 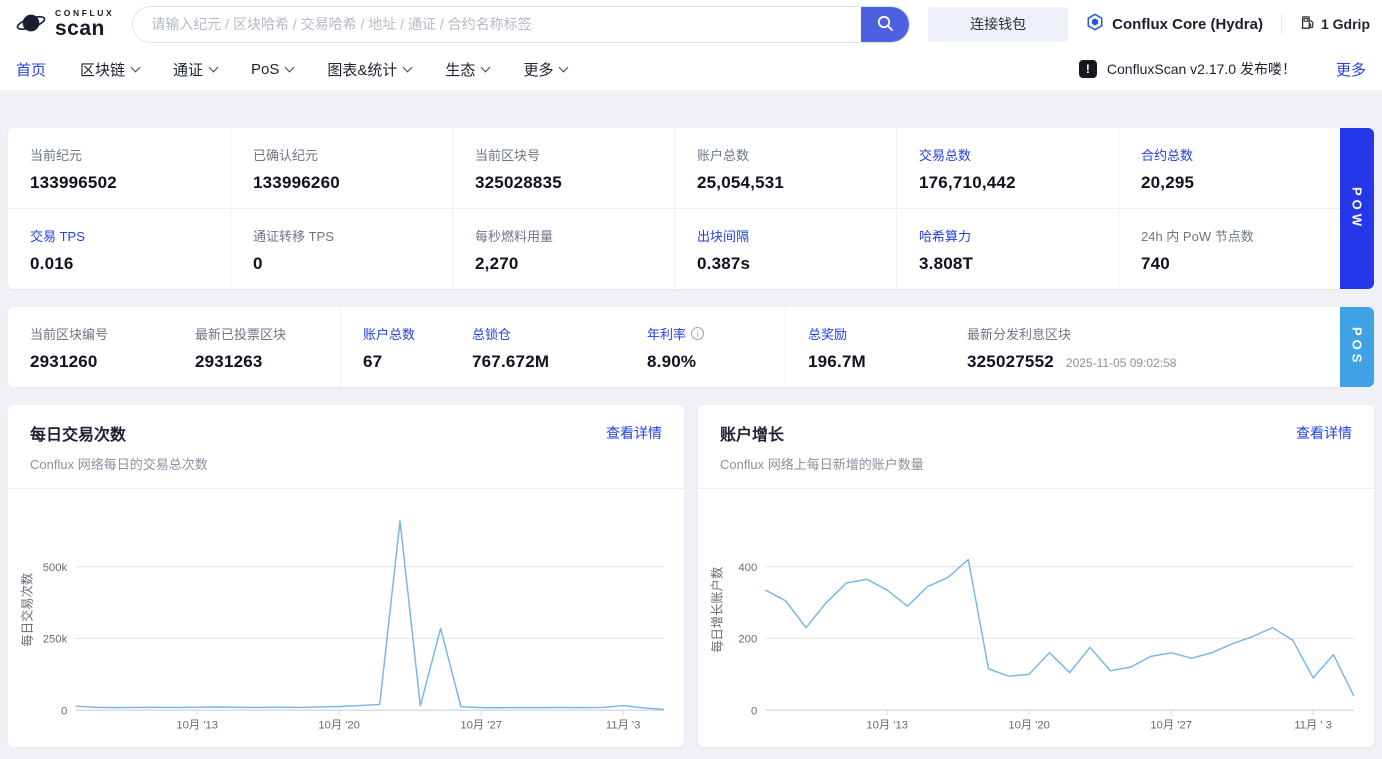 What do you see at coordinates (698, 333) in the screenshot?
I see `info-icon: i` at bounding box center [698, 333].